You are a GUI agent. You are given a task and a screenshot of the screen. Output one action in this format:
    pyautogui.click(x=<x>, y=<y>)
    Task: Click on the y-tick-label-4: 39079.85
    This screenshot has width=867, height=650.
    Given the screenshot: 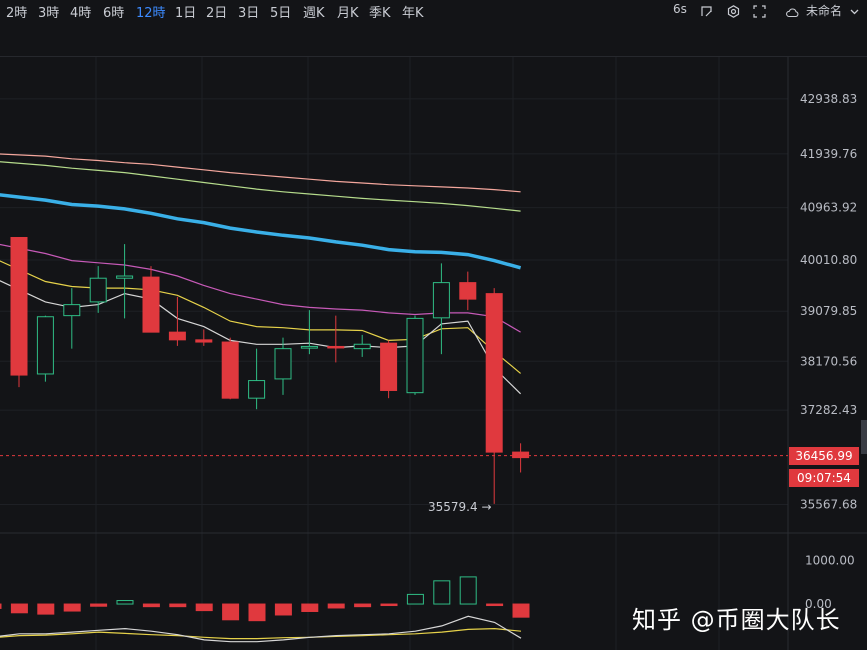 What is the action you would take?
    pyautogui.click(x=828, y=311)
    